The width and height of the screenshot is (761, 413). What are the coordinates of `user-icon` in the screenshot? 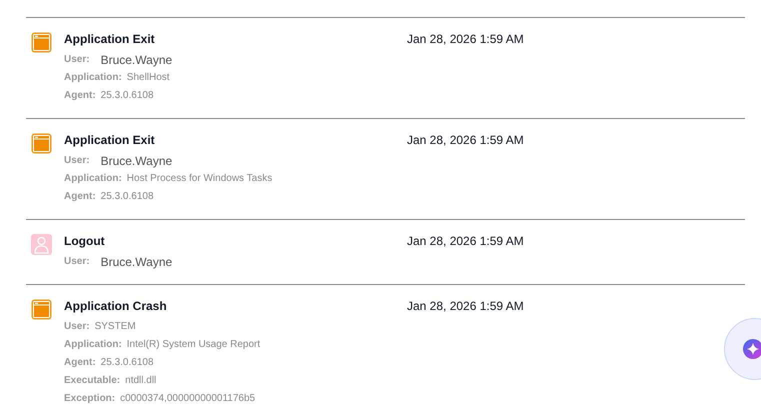 It's located at (41, 244).